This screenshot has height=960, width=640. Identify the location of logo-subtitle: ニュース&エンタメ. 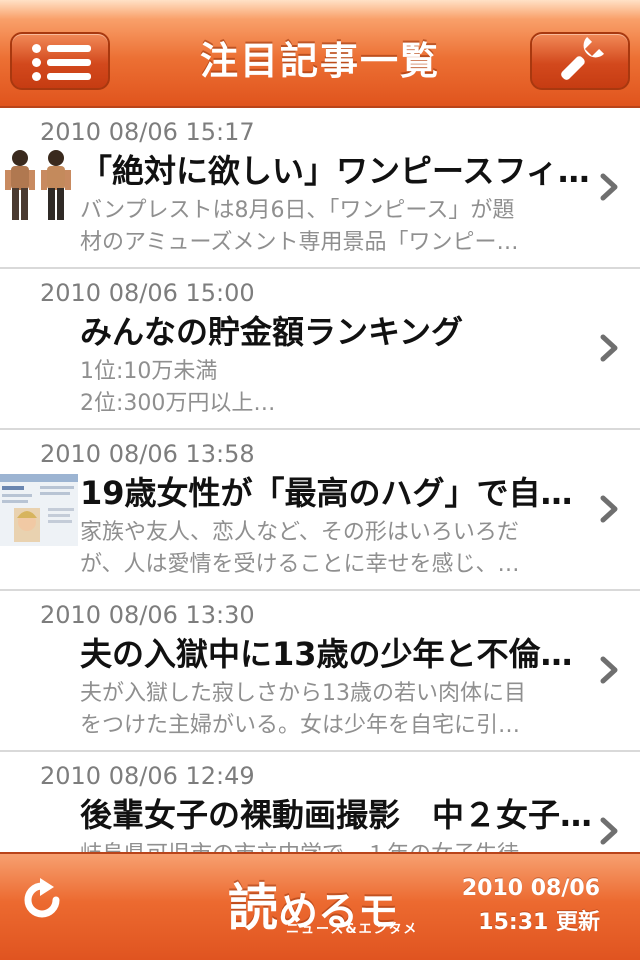
(352, 929).